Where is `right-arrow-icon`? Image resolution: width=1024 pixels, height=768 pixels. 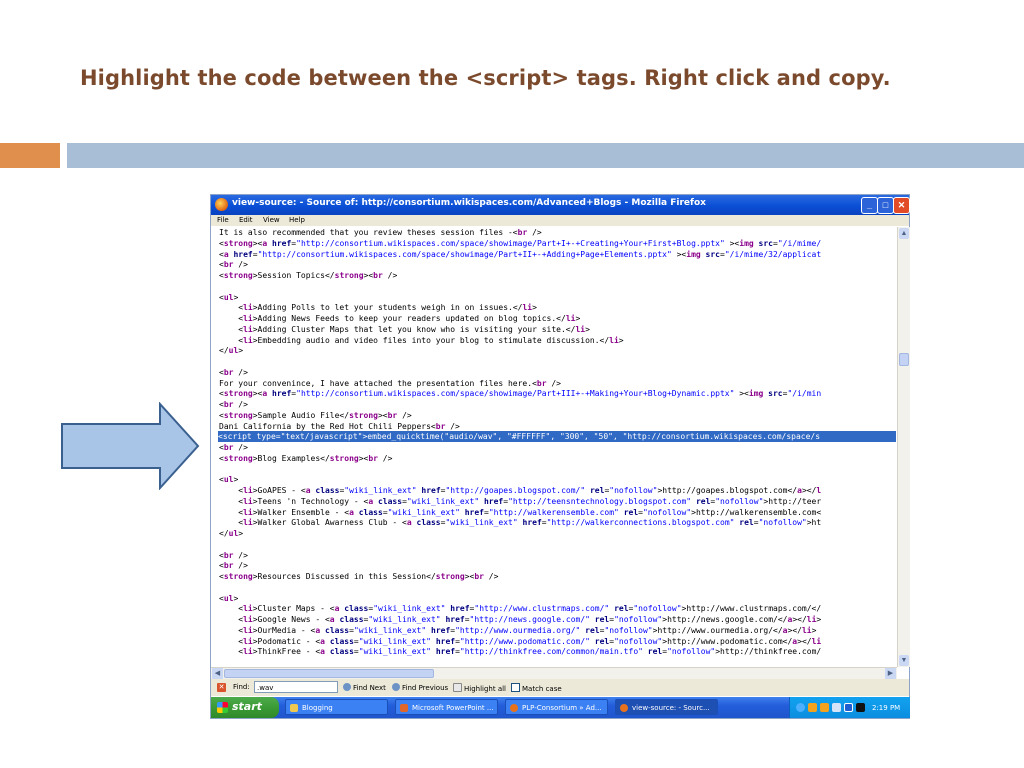 right-arrow-icon is located at coordinates (130, 446).